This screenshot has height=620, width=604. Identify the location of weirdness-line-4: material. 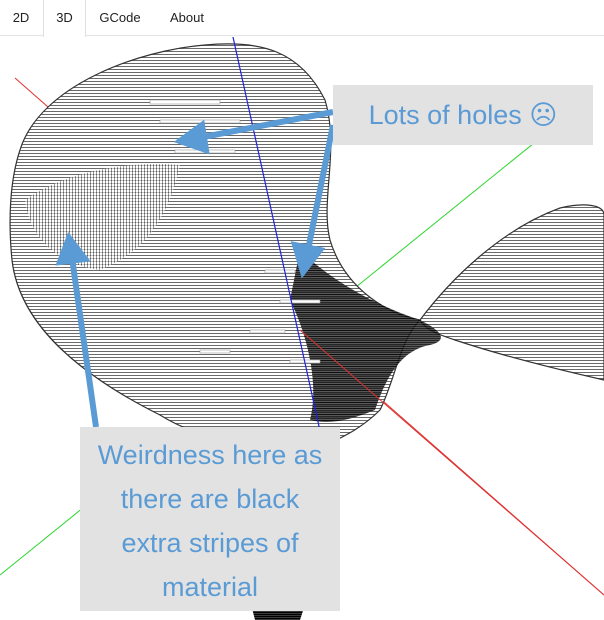
(210, 587).